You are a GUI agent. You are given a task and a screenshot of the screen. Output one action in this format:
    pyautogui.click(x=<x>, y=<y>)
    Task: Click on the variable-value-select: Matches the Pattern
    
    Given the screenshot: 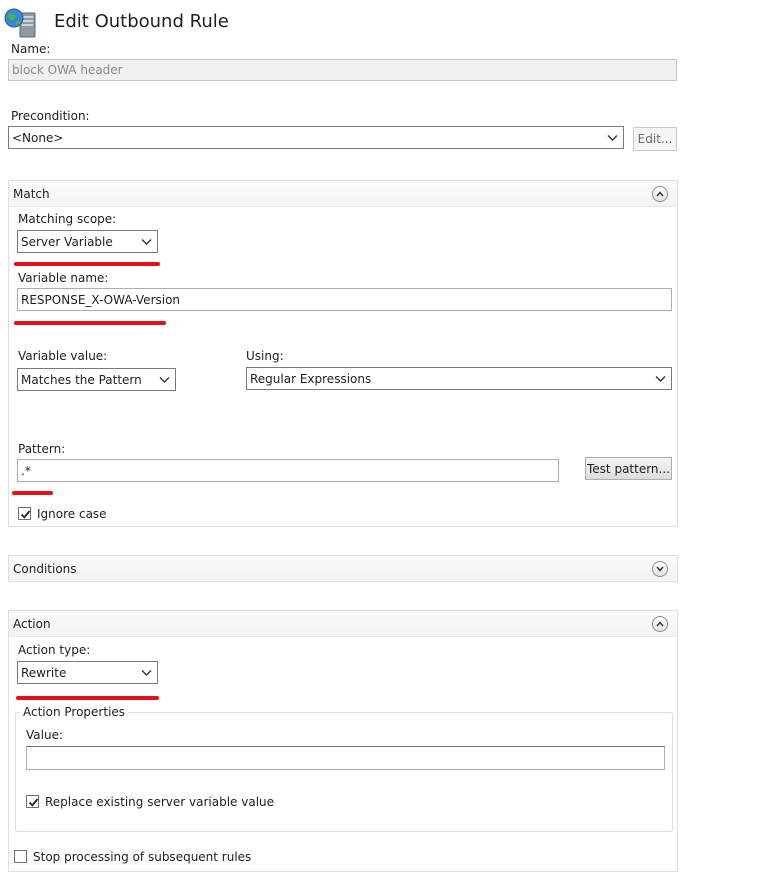 What is the action you would take?
    pyautogui.click(x=96, y=379)
    